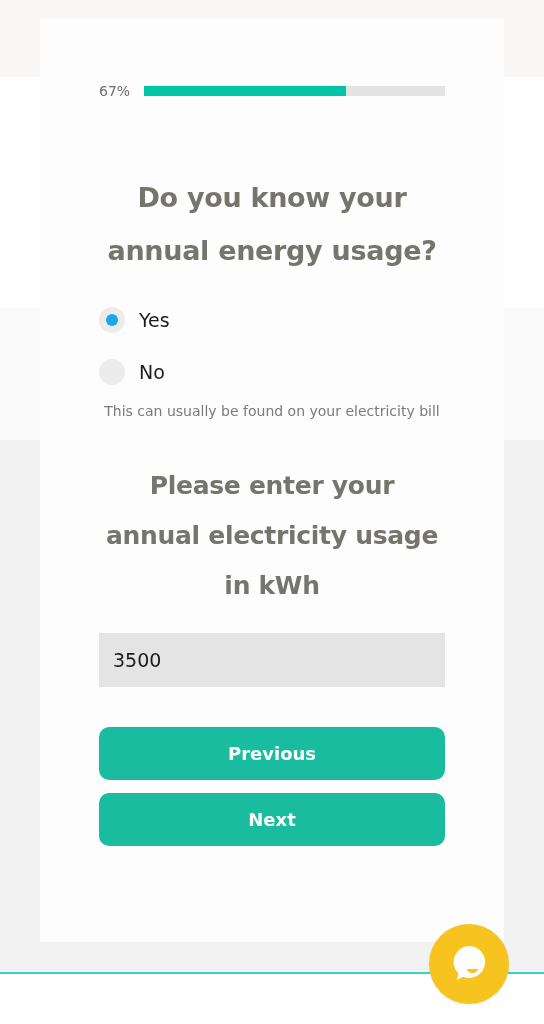  I want to click on question-heading: Do you know your annual energy usage?, so click(272, 224).